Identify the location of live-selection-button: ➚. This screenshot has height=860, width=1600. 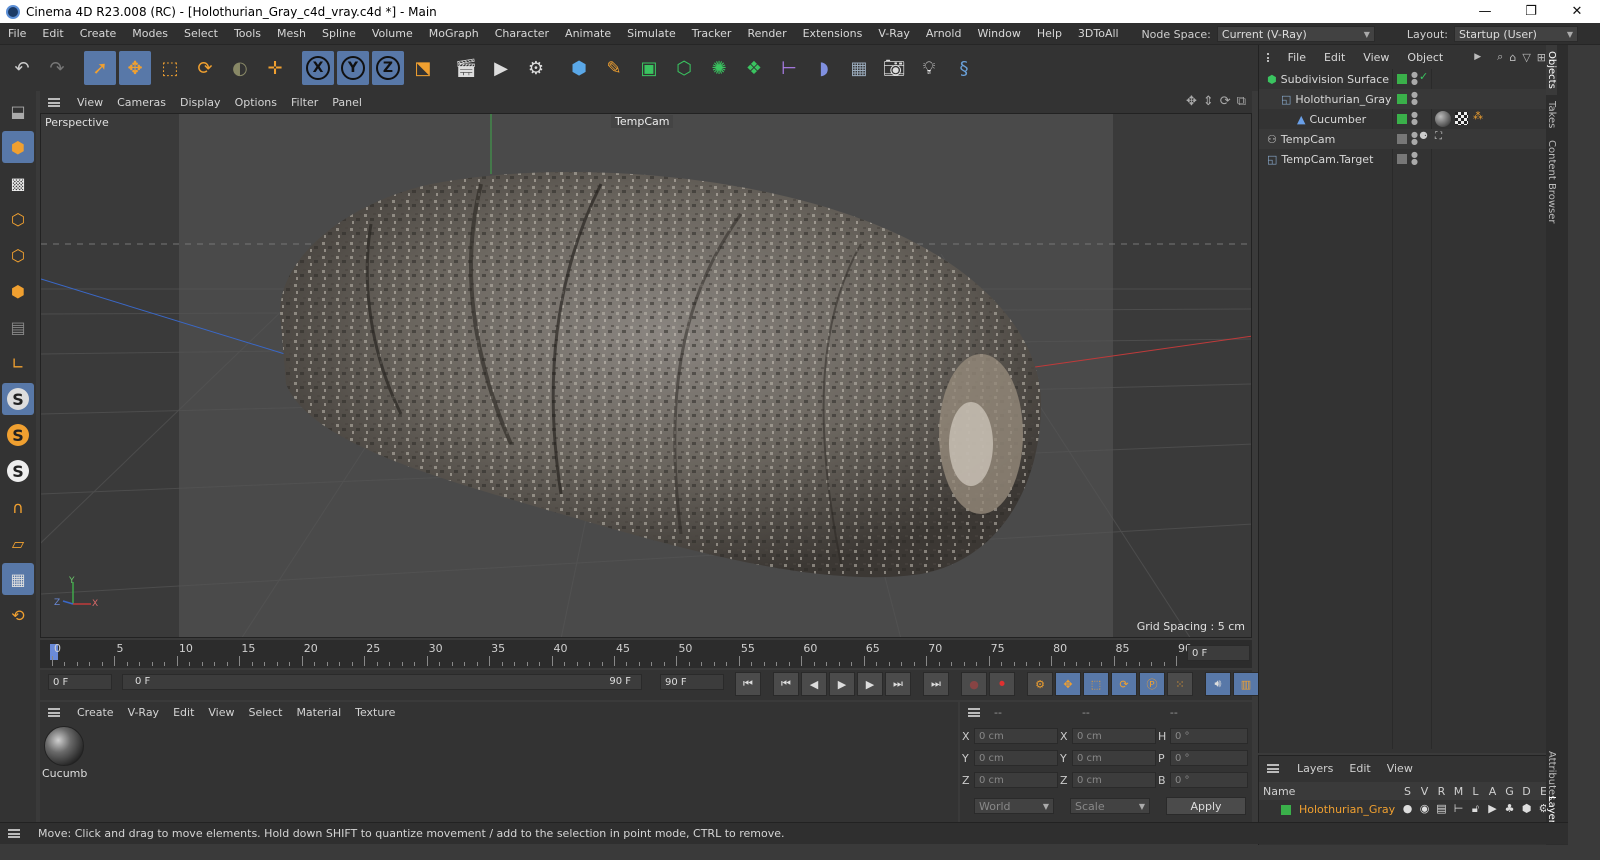
(100, 68).